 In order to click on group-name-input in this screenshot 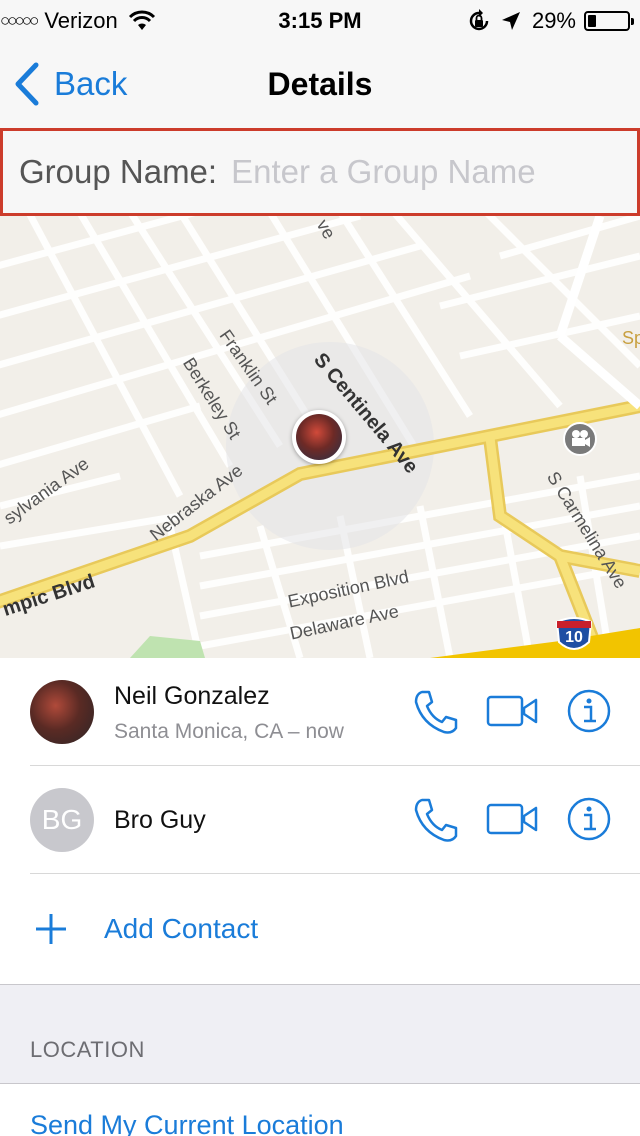, I will do `click(431, 172)`.